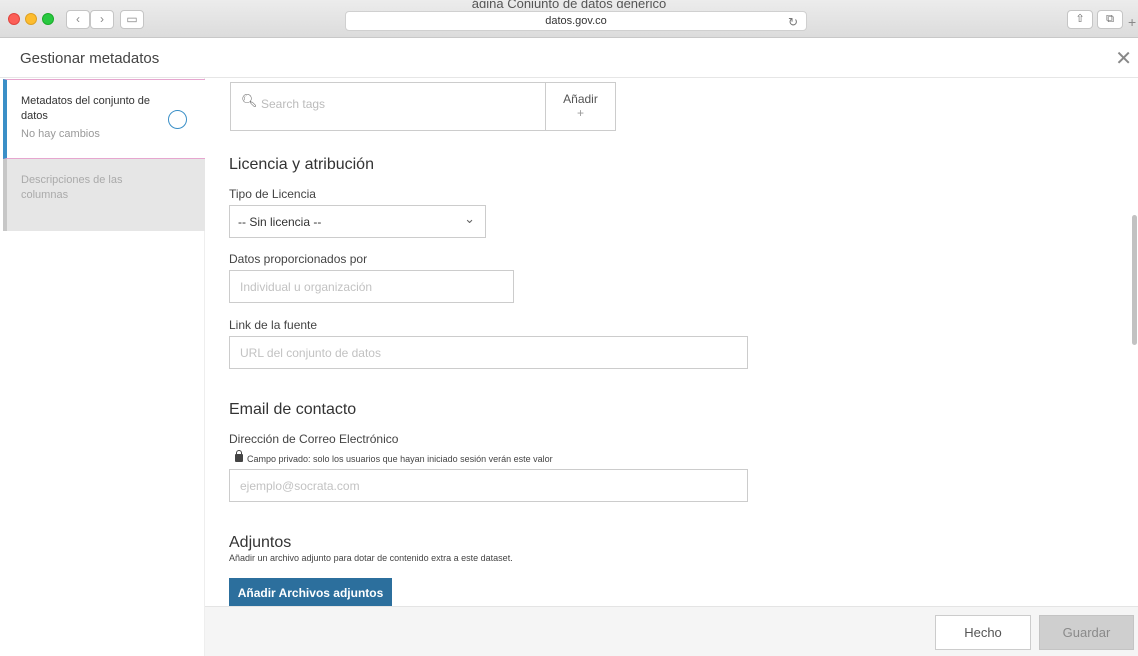 This screenshot has width=1138, height=656. Describe the element at coordinates (488, 352) in the screenshot. I see `source-link-input` at that location.